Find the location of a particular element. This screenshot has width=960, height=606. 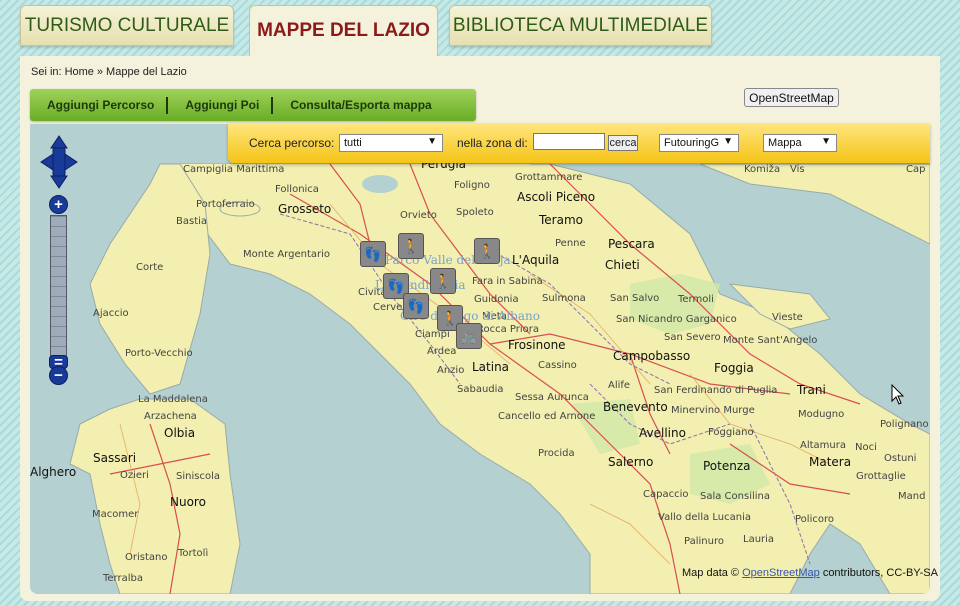

map-place-label: San Ferdinando di Puglia is located at coordinates (715, 390).